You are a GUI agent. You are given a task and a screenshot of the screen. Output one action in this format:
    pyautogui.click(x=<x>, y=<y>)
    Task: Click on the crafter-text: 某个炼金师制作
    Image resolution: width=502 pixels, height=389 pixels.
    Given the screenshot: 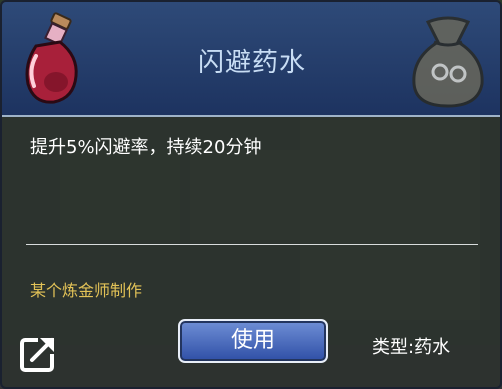 What is the action you would take?
    pyautogui.click(x=86, y=290)
    